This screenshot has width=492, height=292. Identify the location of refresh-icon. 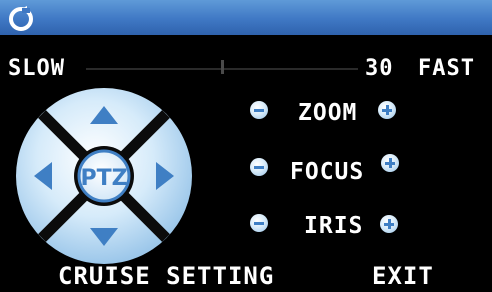
(21, 19).